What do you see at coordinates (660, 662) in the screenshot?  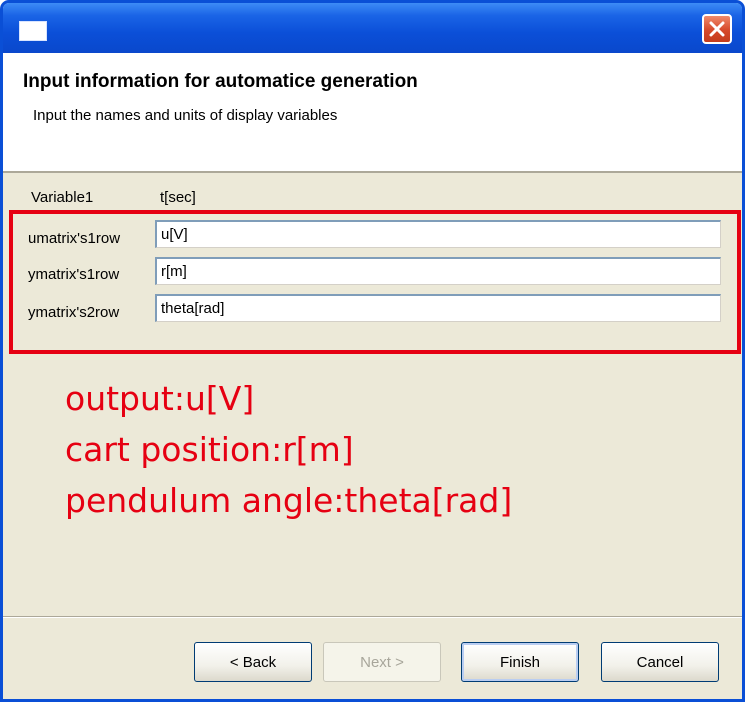 I see `cancel-button: Cancel` at bounding box center [660, 662].